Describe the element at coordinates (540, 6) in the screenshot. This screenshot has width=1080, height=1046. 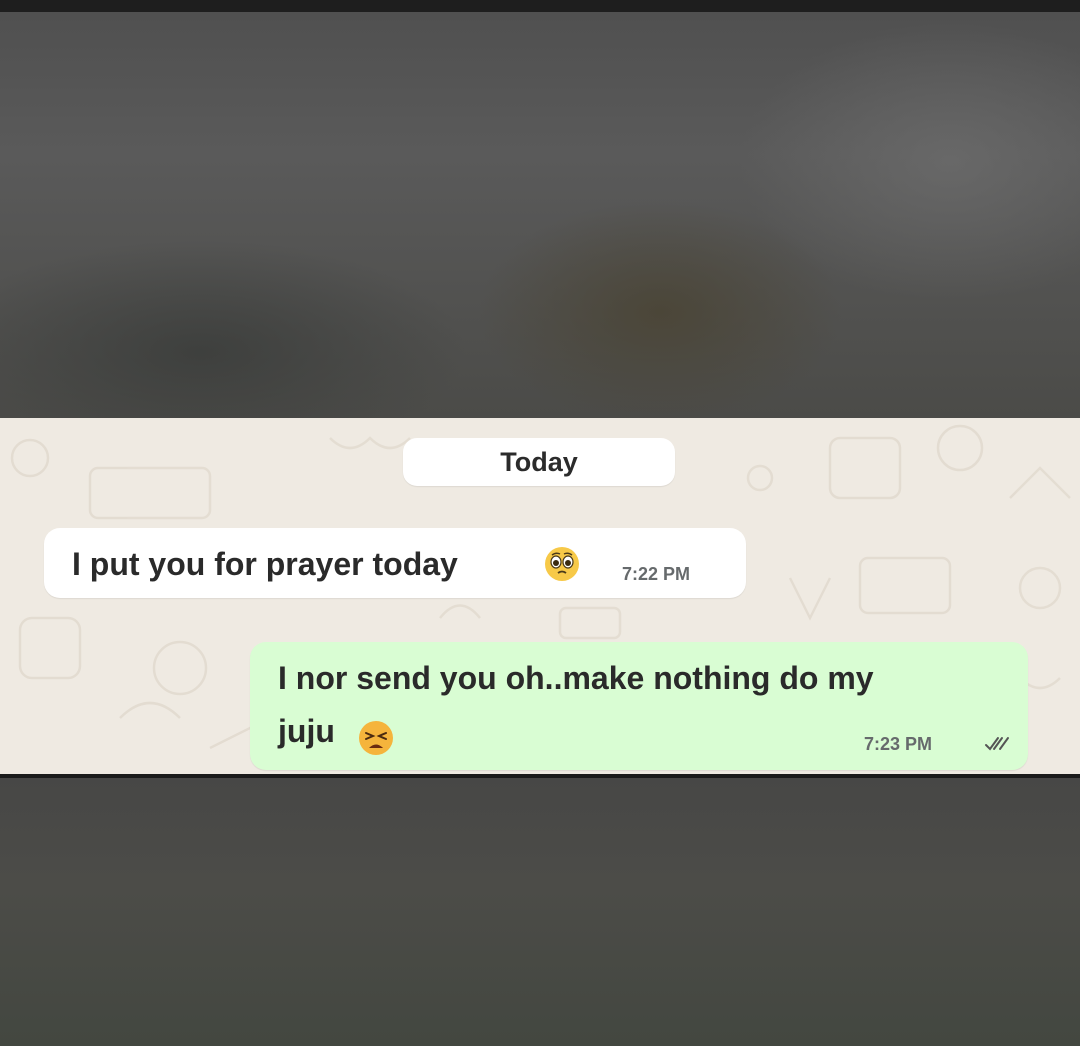
I see `top-edge` at that location.